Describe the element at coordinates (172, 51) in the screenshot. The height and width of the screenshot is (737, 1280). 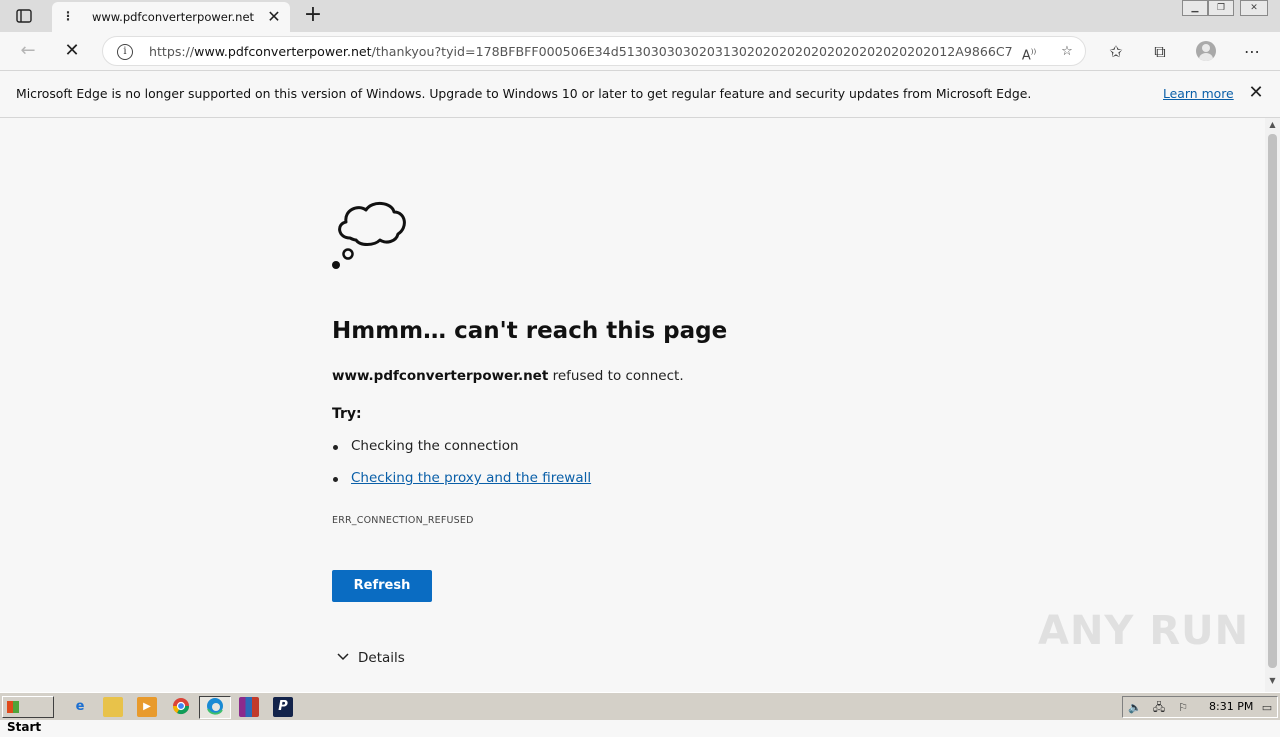
I see `url-scheme: https://` at that location.